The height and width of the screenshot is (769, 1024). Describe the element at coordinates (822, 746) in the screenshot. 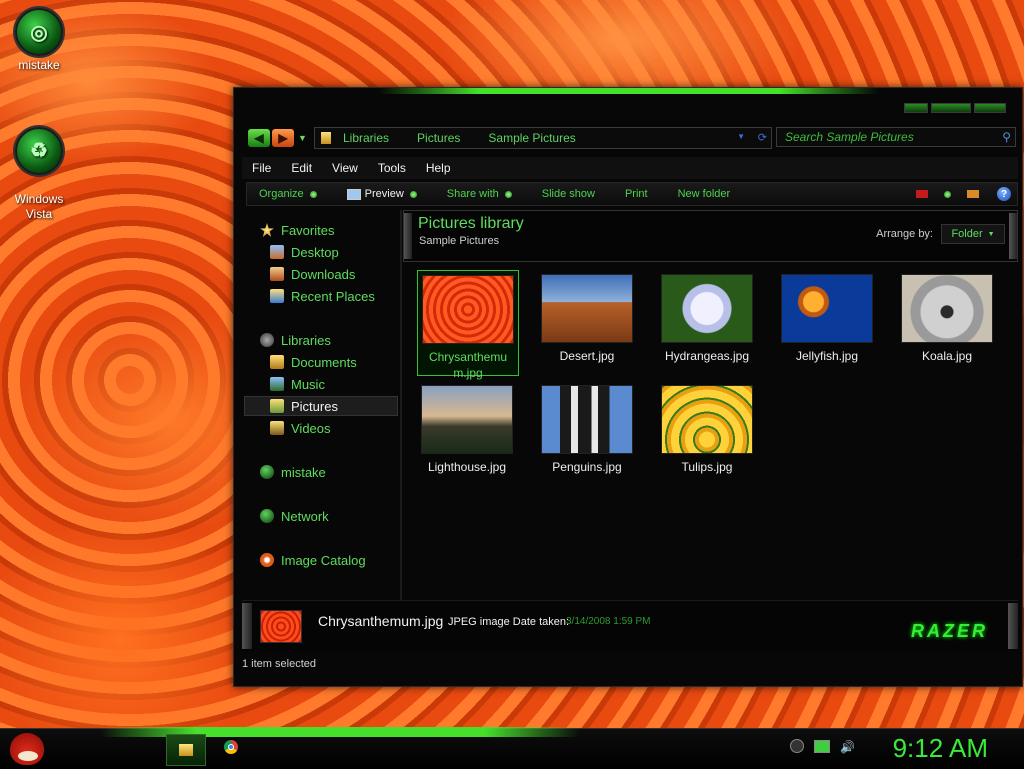

I see `network-tray-icon` at that location.